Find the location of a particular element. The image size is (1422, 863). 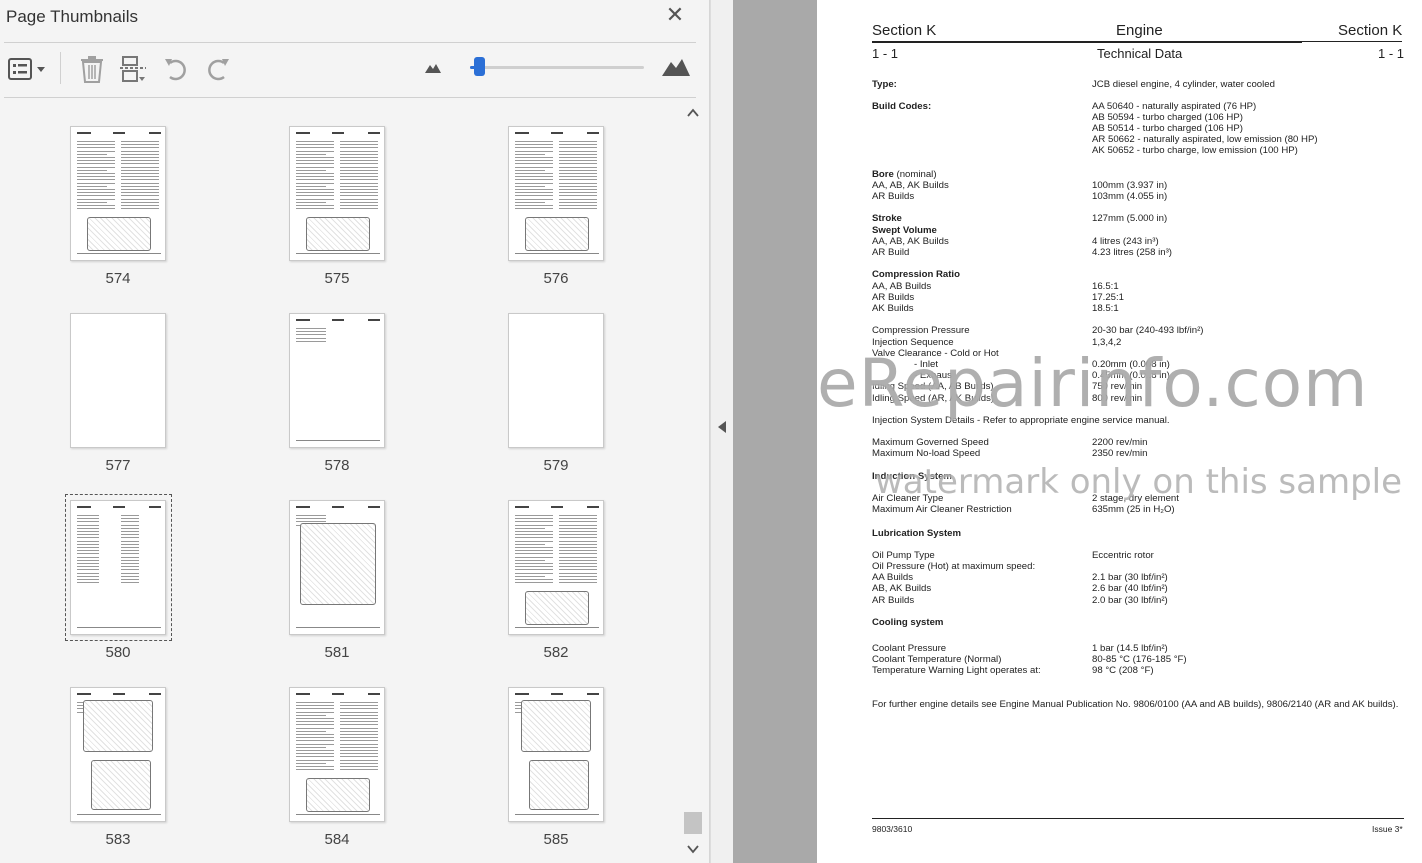

spec-label: Type: is located at coordinates (884, 84).